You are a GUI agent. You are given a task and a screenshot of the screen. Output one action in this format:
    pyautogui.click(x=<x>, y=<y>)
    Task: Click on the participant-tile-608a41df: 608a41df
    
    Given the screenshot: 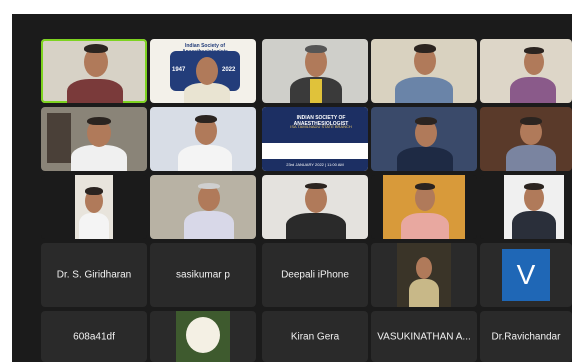 What is the action you would take?
    pyautogui.click(x=94, y=336)
    